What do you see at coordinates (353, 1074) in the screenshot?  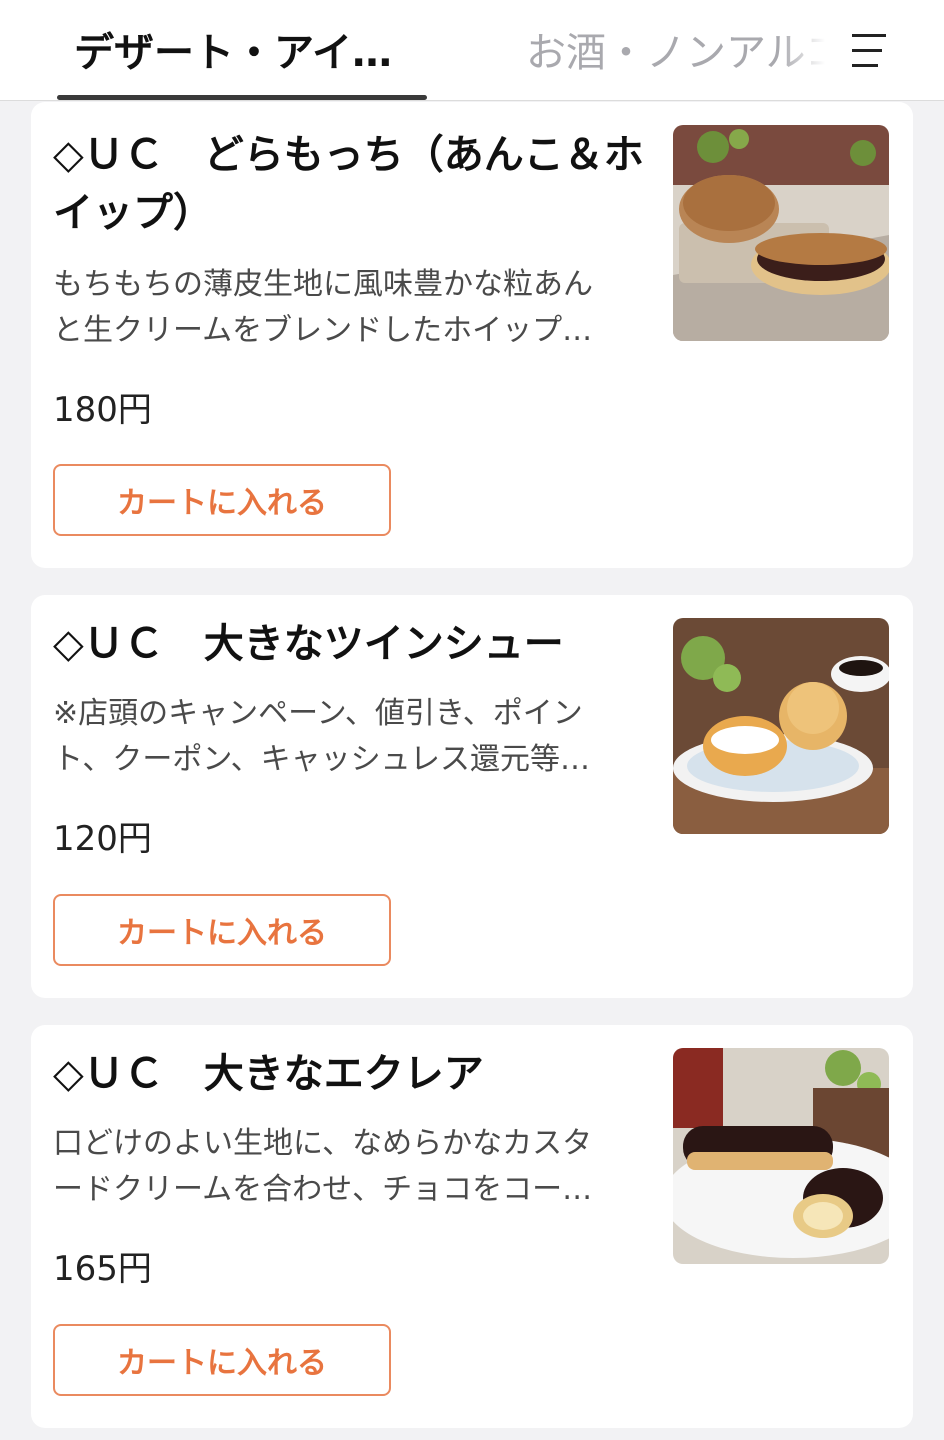 I see `product-title: ◇ＵＣ 大きなエクレア` at bounding box center [353, 1074].